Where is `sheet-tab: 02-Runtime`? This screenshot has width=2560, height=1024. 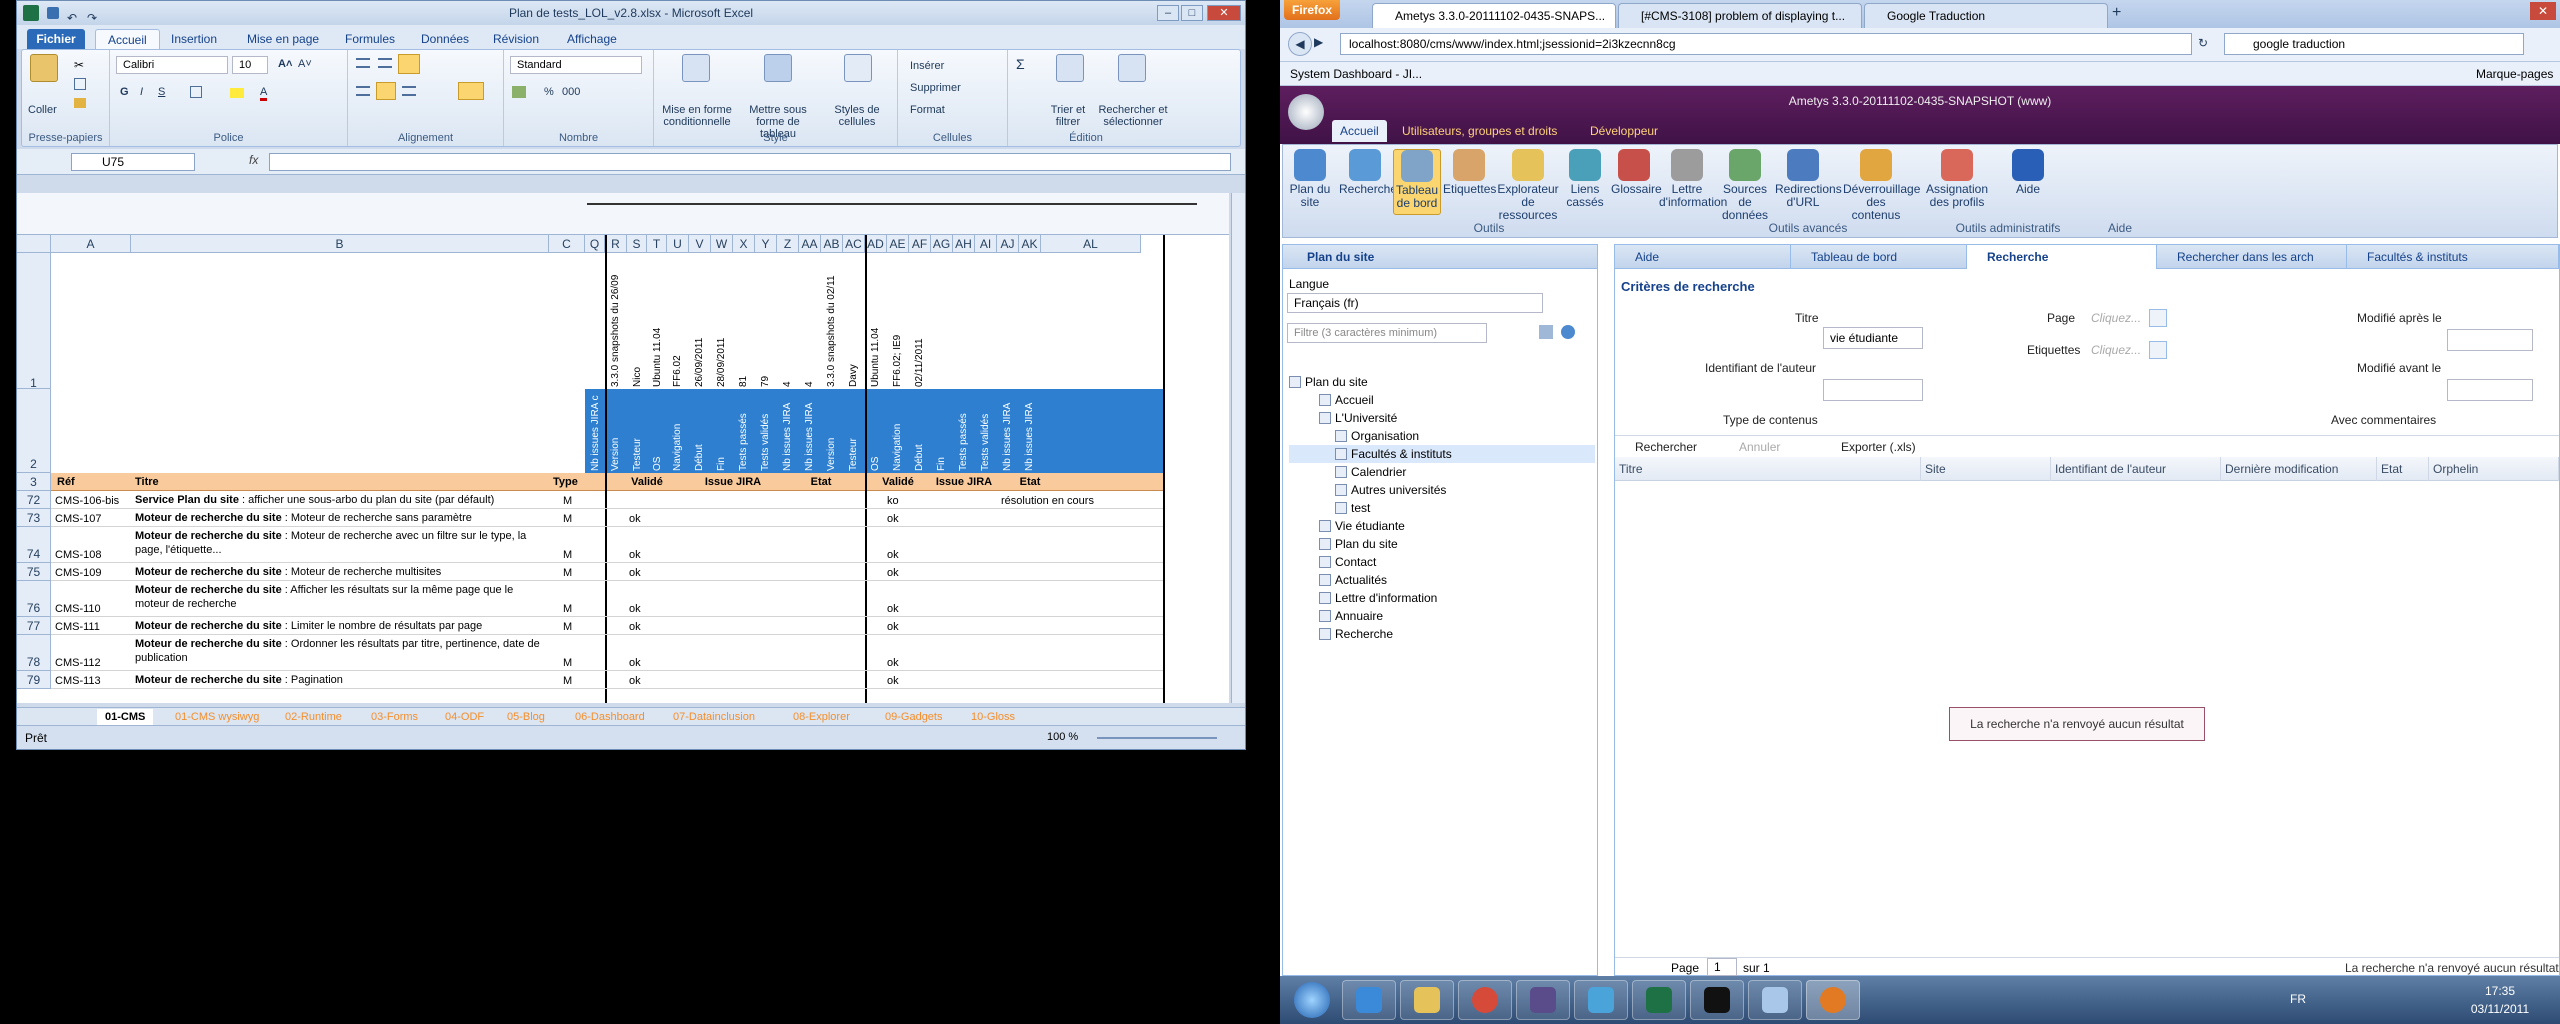
sheet-tab: 02-Runtime is located at coordinates (313, 717).